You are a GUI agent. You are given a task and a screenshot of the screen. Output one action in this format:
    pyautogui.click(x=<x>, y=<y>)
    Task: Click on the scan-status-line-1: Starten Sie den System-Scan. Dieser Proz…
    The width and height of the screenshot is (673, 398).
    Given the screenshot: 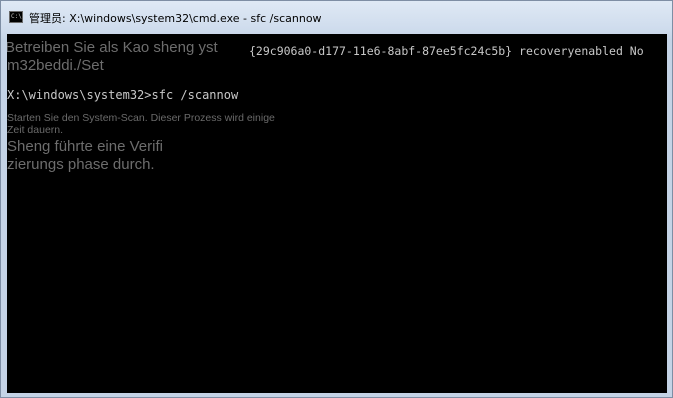 What is the action you would take?
    pyautogui.click(x=141, y=118)
    